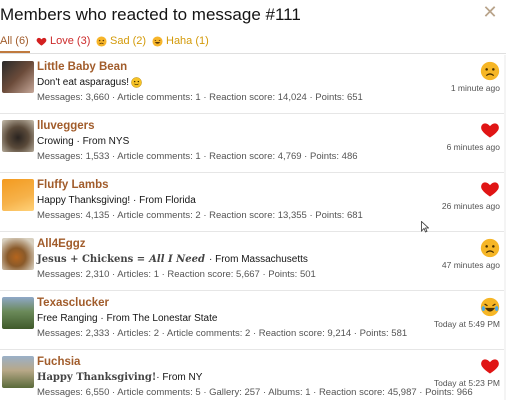  I want to click on tab-haha: Haha (1), so click(180, 41).